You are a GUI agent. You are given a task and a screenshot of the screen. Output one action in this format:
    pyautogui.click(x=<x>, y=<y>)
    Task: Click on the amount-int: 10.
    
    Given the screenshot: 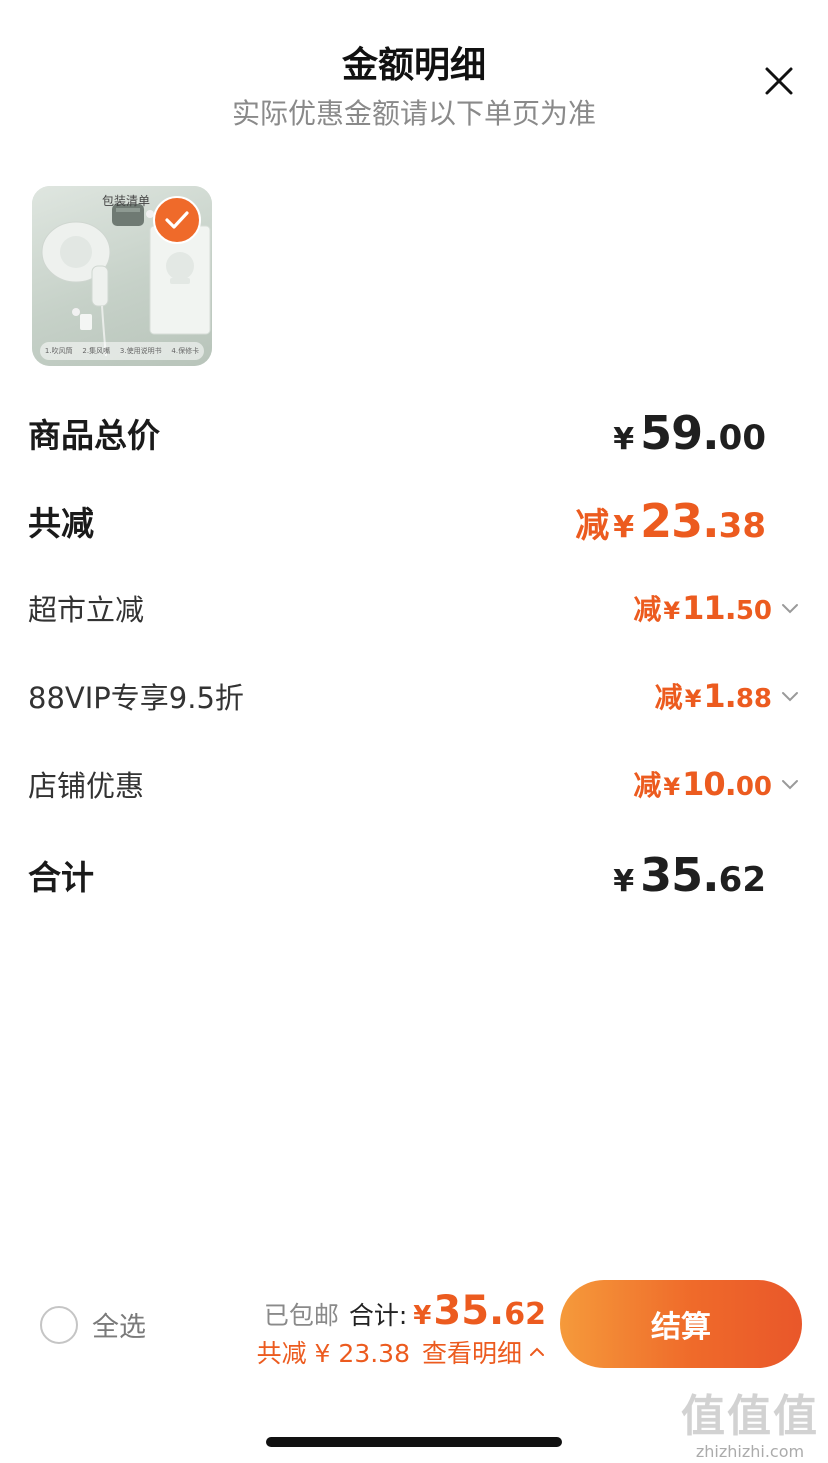 What is the action you would take?
    pyautogui.click(x=709, y=784)
    